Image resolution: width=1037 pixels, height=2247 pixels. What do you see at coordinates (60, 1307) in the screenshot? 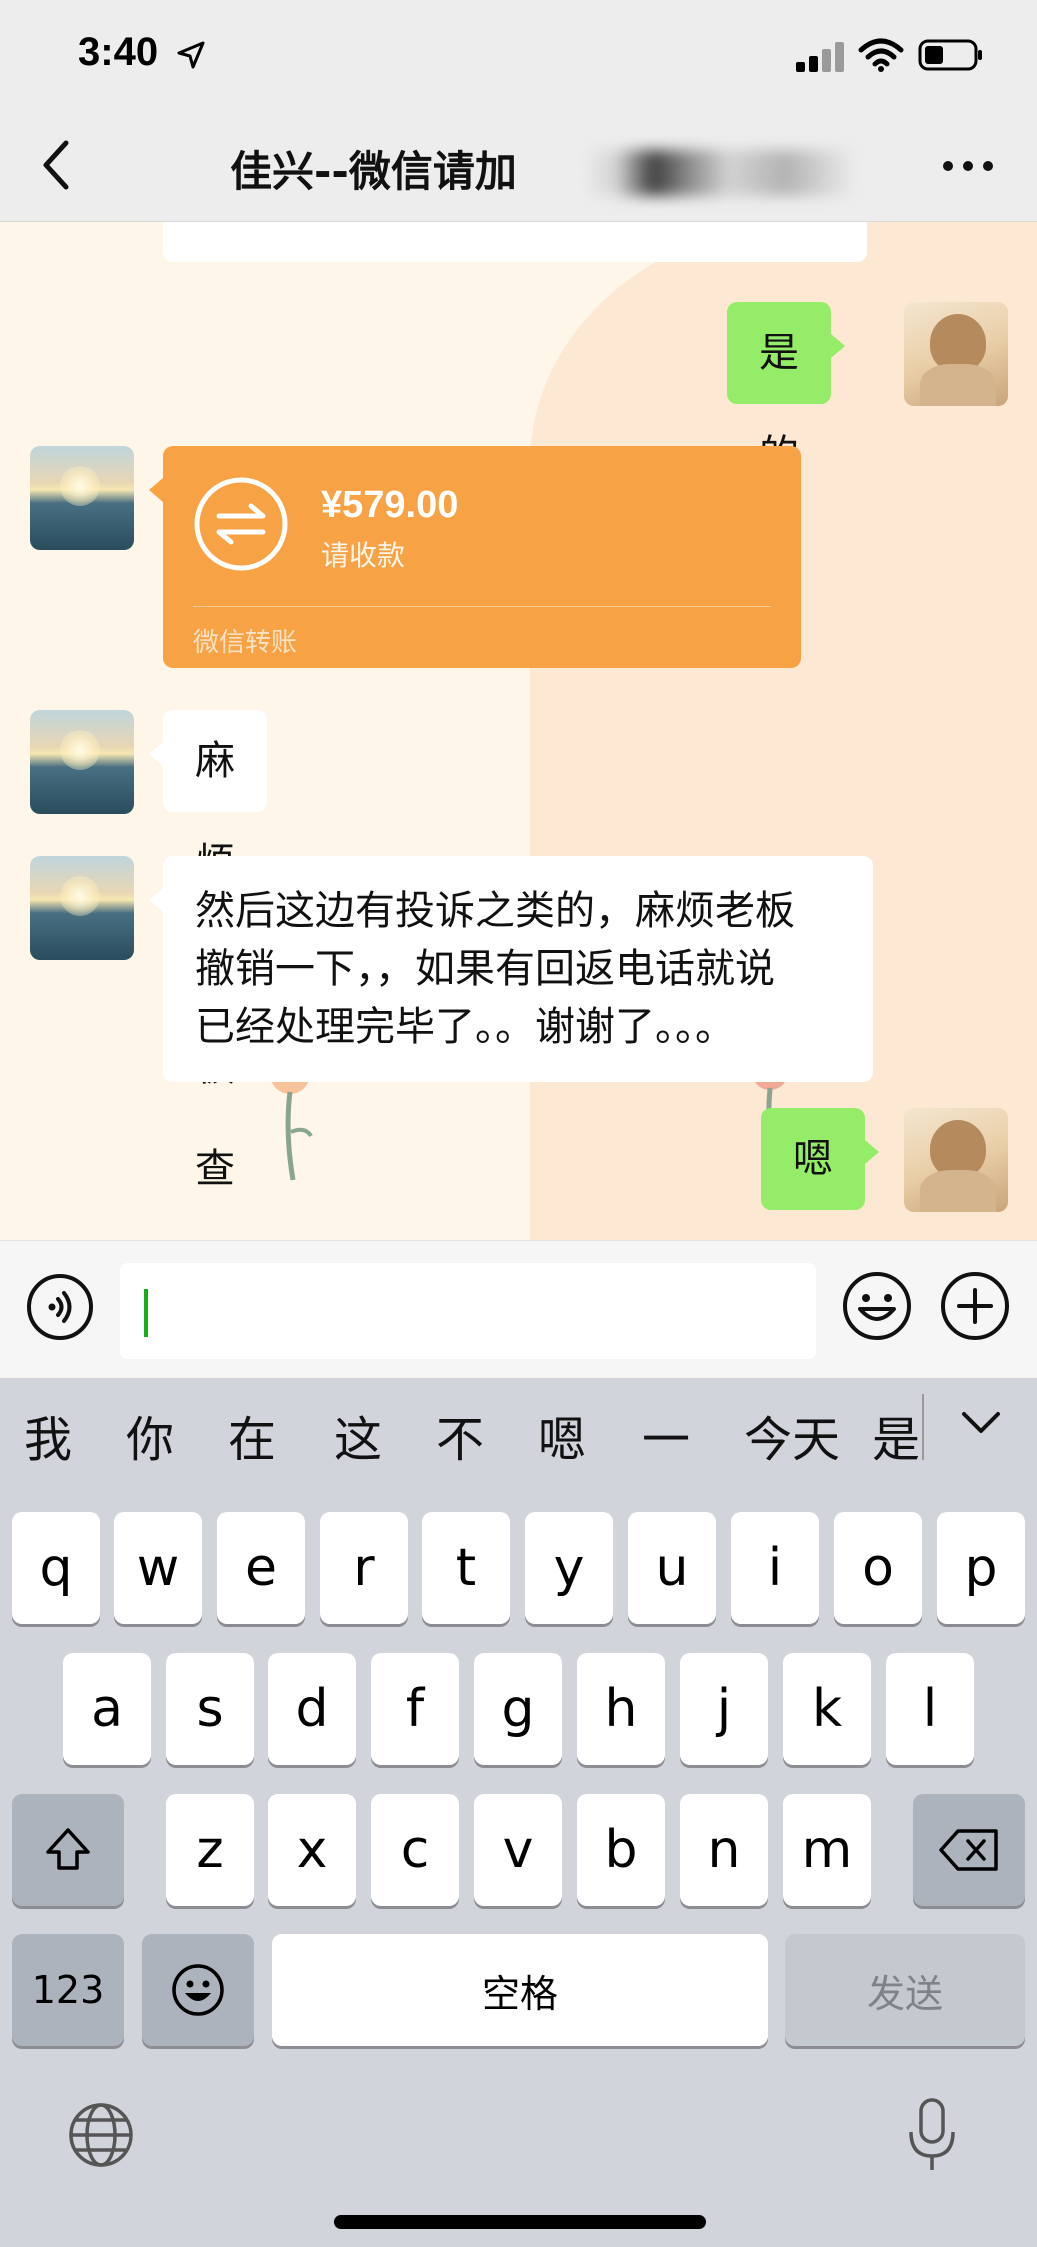
I see `voice-icon` at bounding box center [60, 1307].